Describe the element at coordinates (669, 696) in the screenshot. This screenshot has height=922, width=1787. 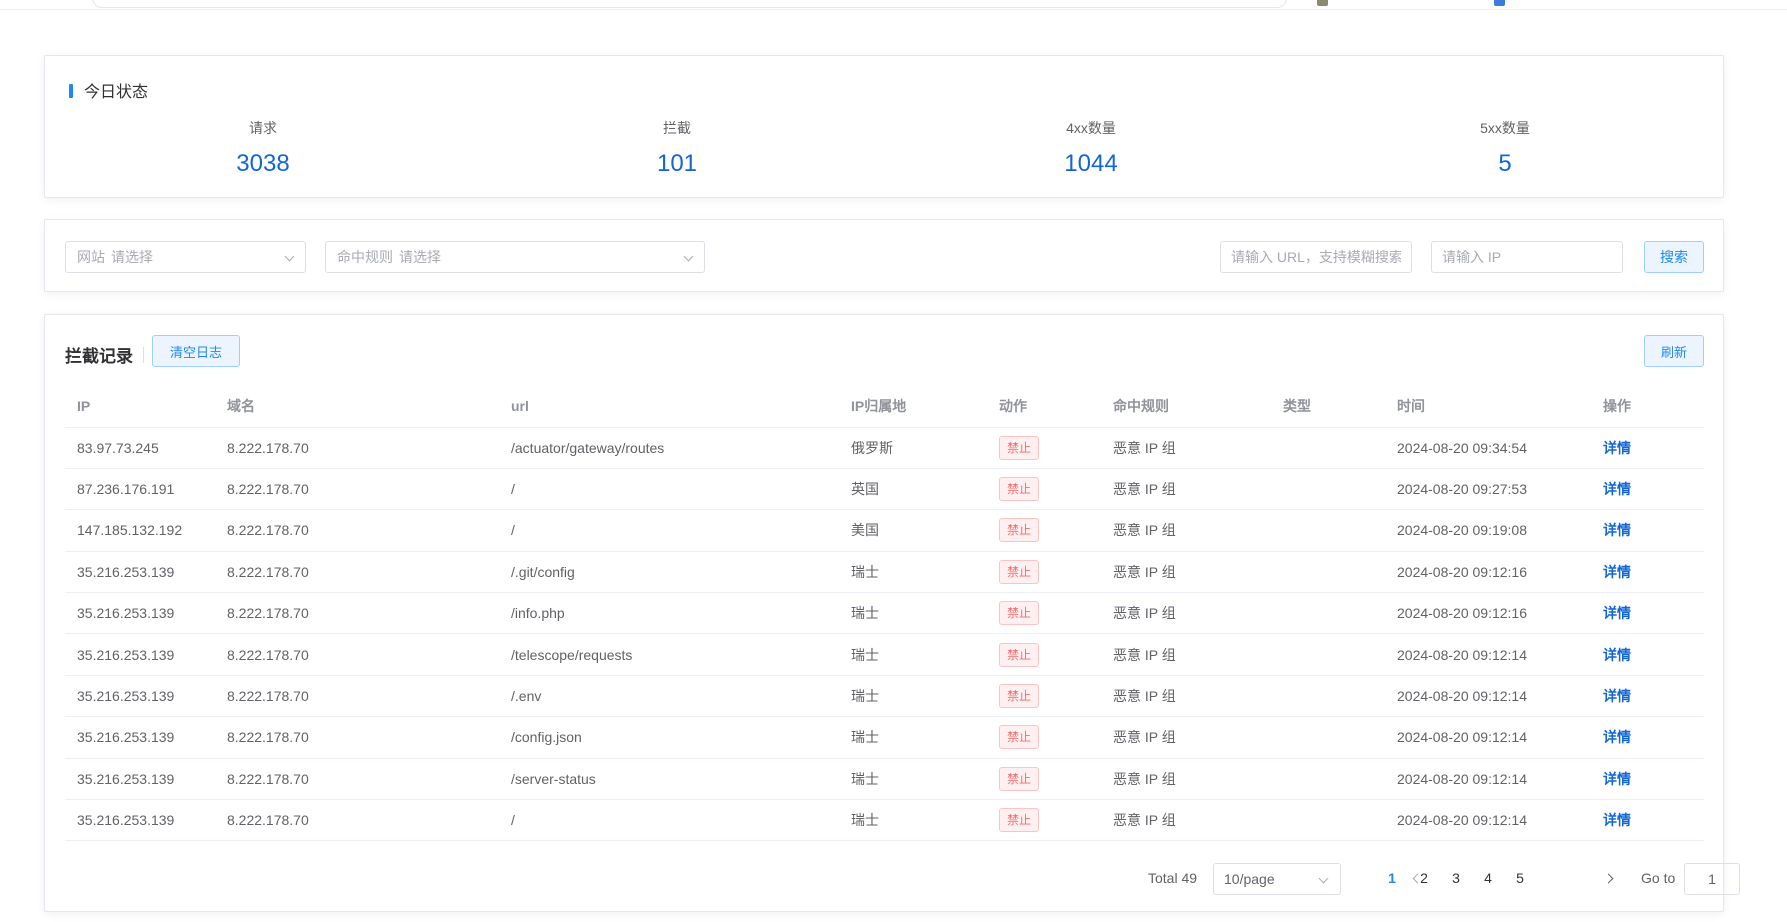
I see `cell-url: /.env` at that location.